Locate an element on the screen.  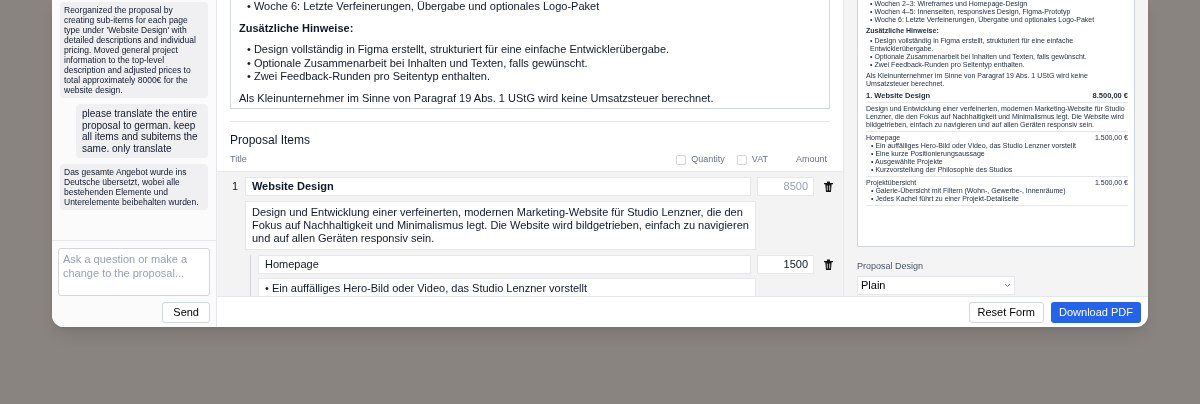
bullet-item: • Design vollständig in Figma erstellt, strukturiert für eine einfache Entwicklerübergabe. is located at coordinates (458, 50).